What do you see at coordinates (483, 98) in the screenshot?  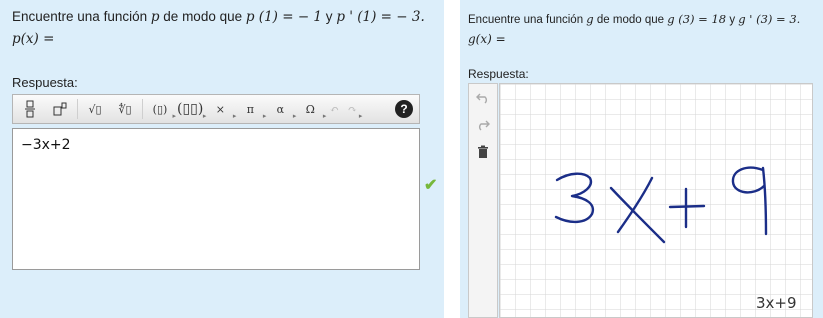 I see `undo-icon` at bounding box center [483, 98].